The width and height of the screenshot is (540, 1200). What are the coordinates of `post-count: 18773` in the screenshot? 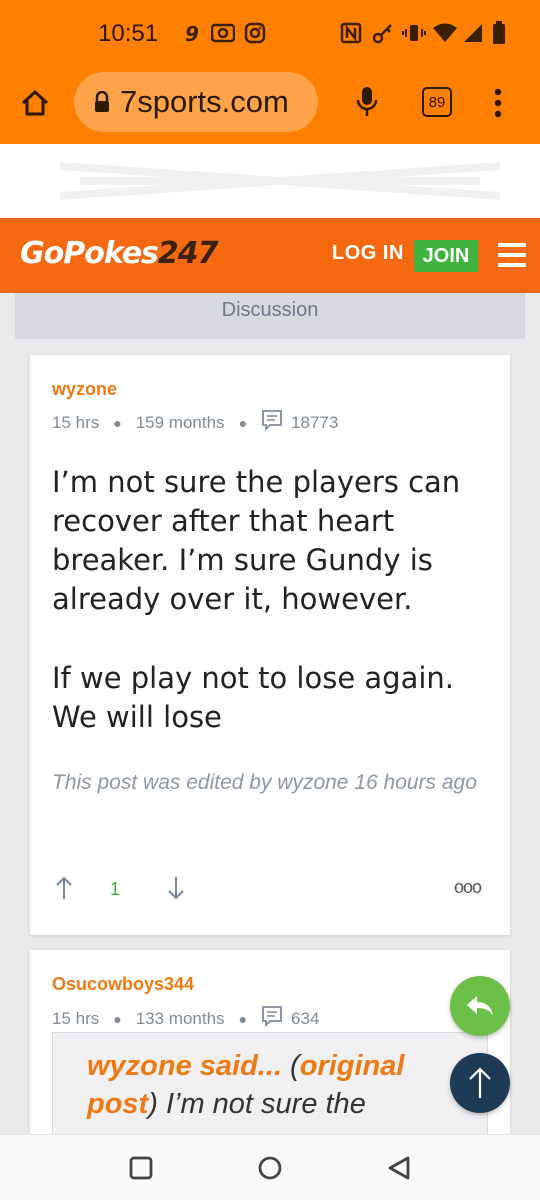 It's located at (315, 422).